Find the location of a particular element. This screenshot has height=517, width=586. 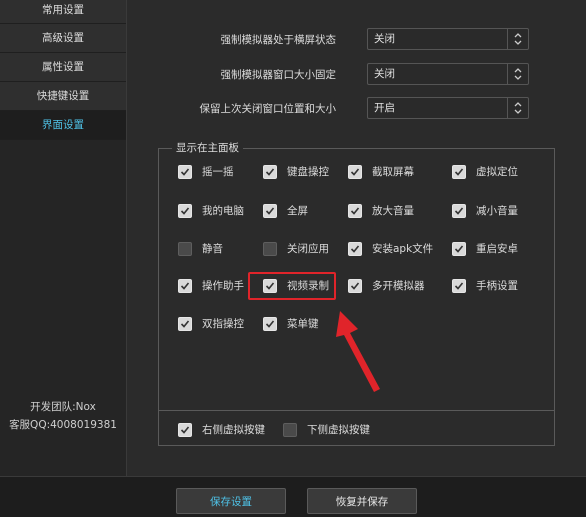

checkbox-label: 手柄设置 is located at coordinates (497, 286).